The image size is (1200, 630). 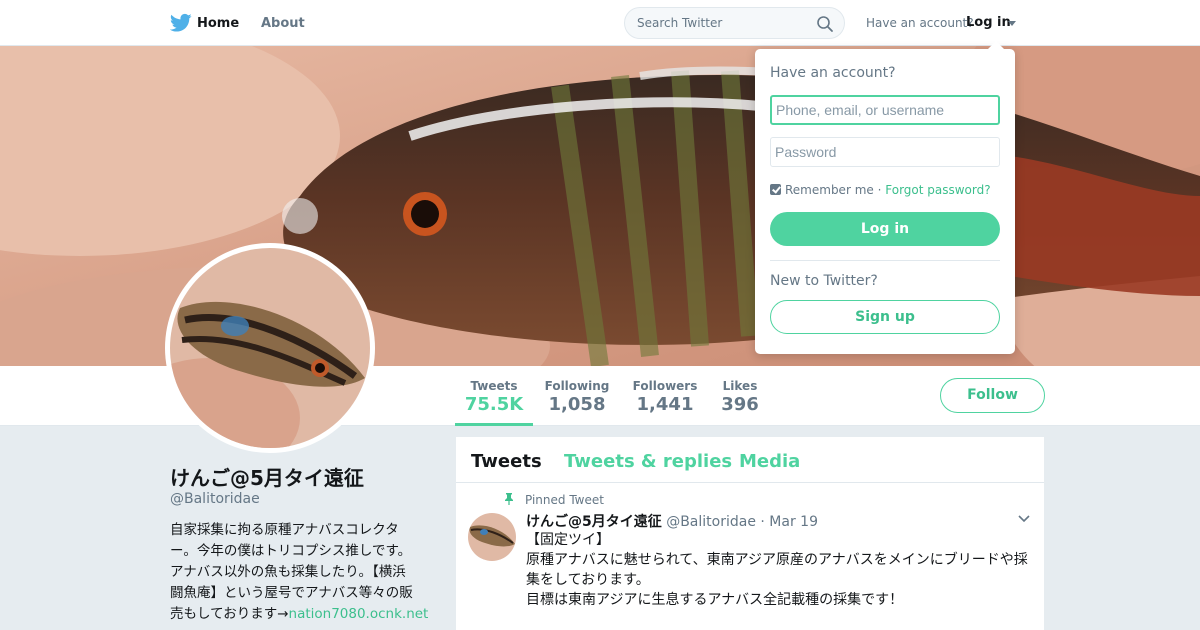 What do you see at coordinates (588, 580) in the screenshot?
I see `tweet-line: 集をしております。` at bounding box center [588, 580].